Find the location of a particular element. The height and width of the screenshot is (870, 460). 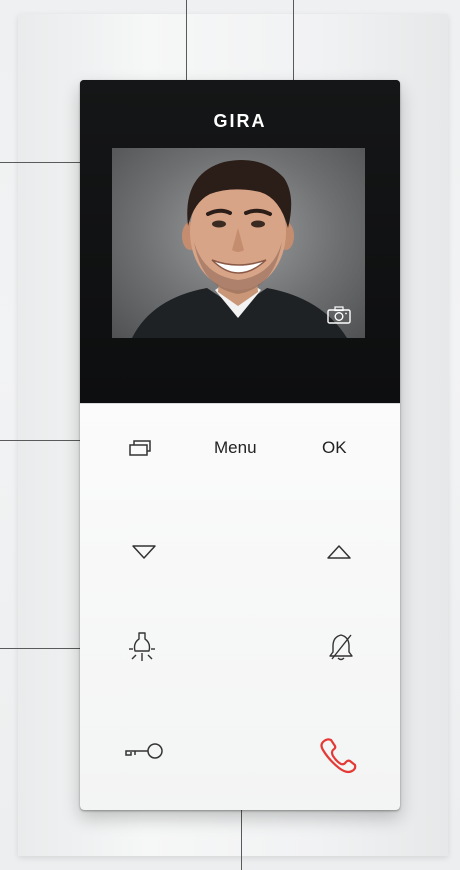

ok-button: OK is located at coordinates (334, 448).